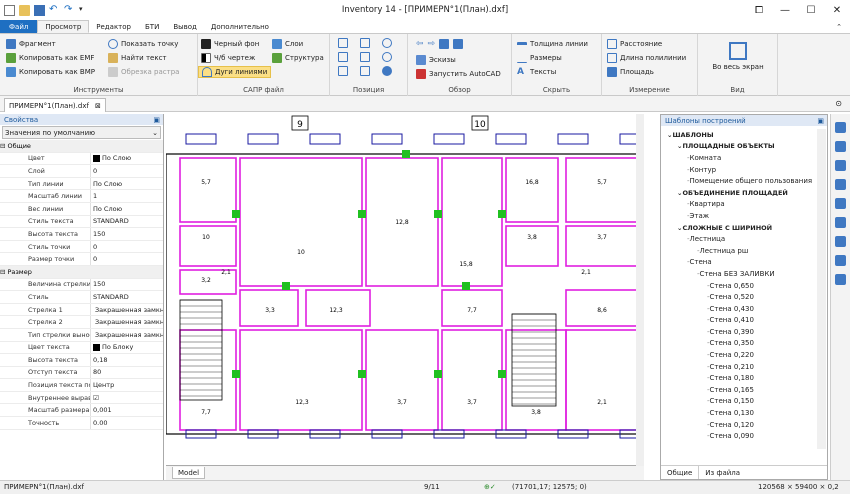  I want to click on side-tool-5-icon, so click(840, 203).